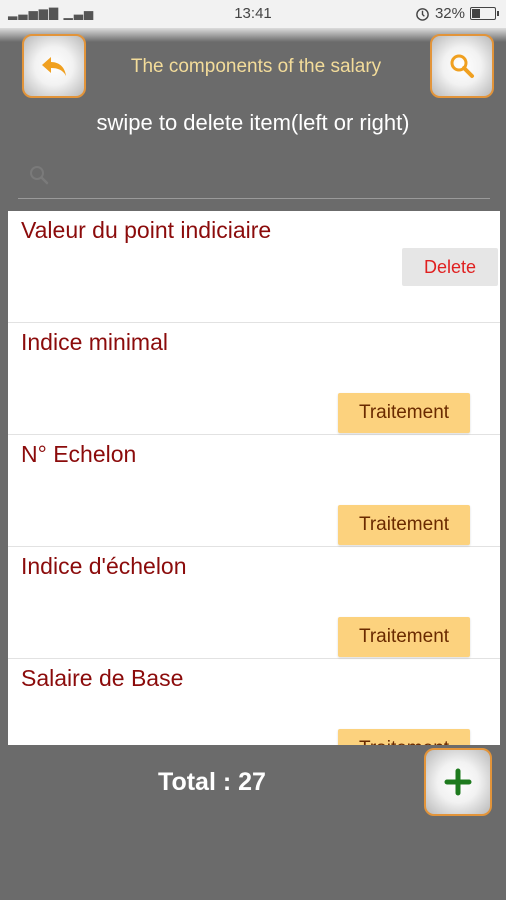 Image resolution: width=506 pixels, height=900 pixels. I want to click on item-title: Indice d'échelon, so click(104, 566).